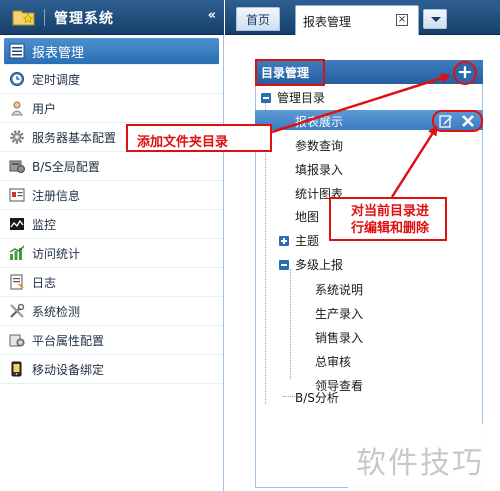  Describe the element at coordinates (389, 211) in the screenshot. I see `callout-line: 对当前目录进` at that location.